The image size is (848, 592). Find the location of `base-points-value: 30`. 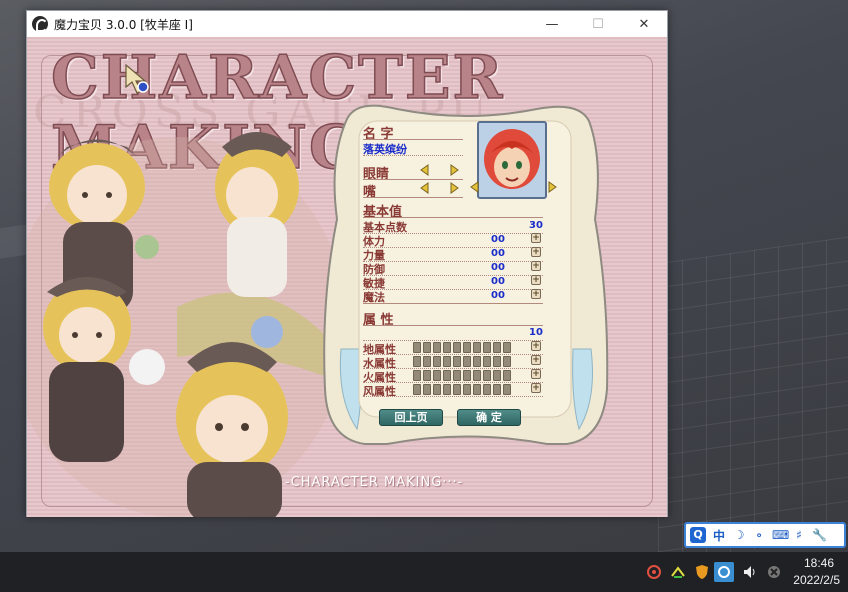

base-points-value: 30 is located at coordinates (536, 225).